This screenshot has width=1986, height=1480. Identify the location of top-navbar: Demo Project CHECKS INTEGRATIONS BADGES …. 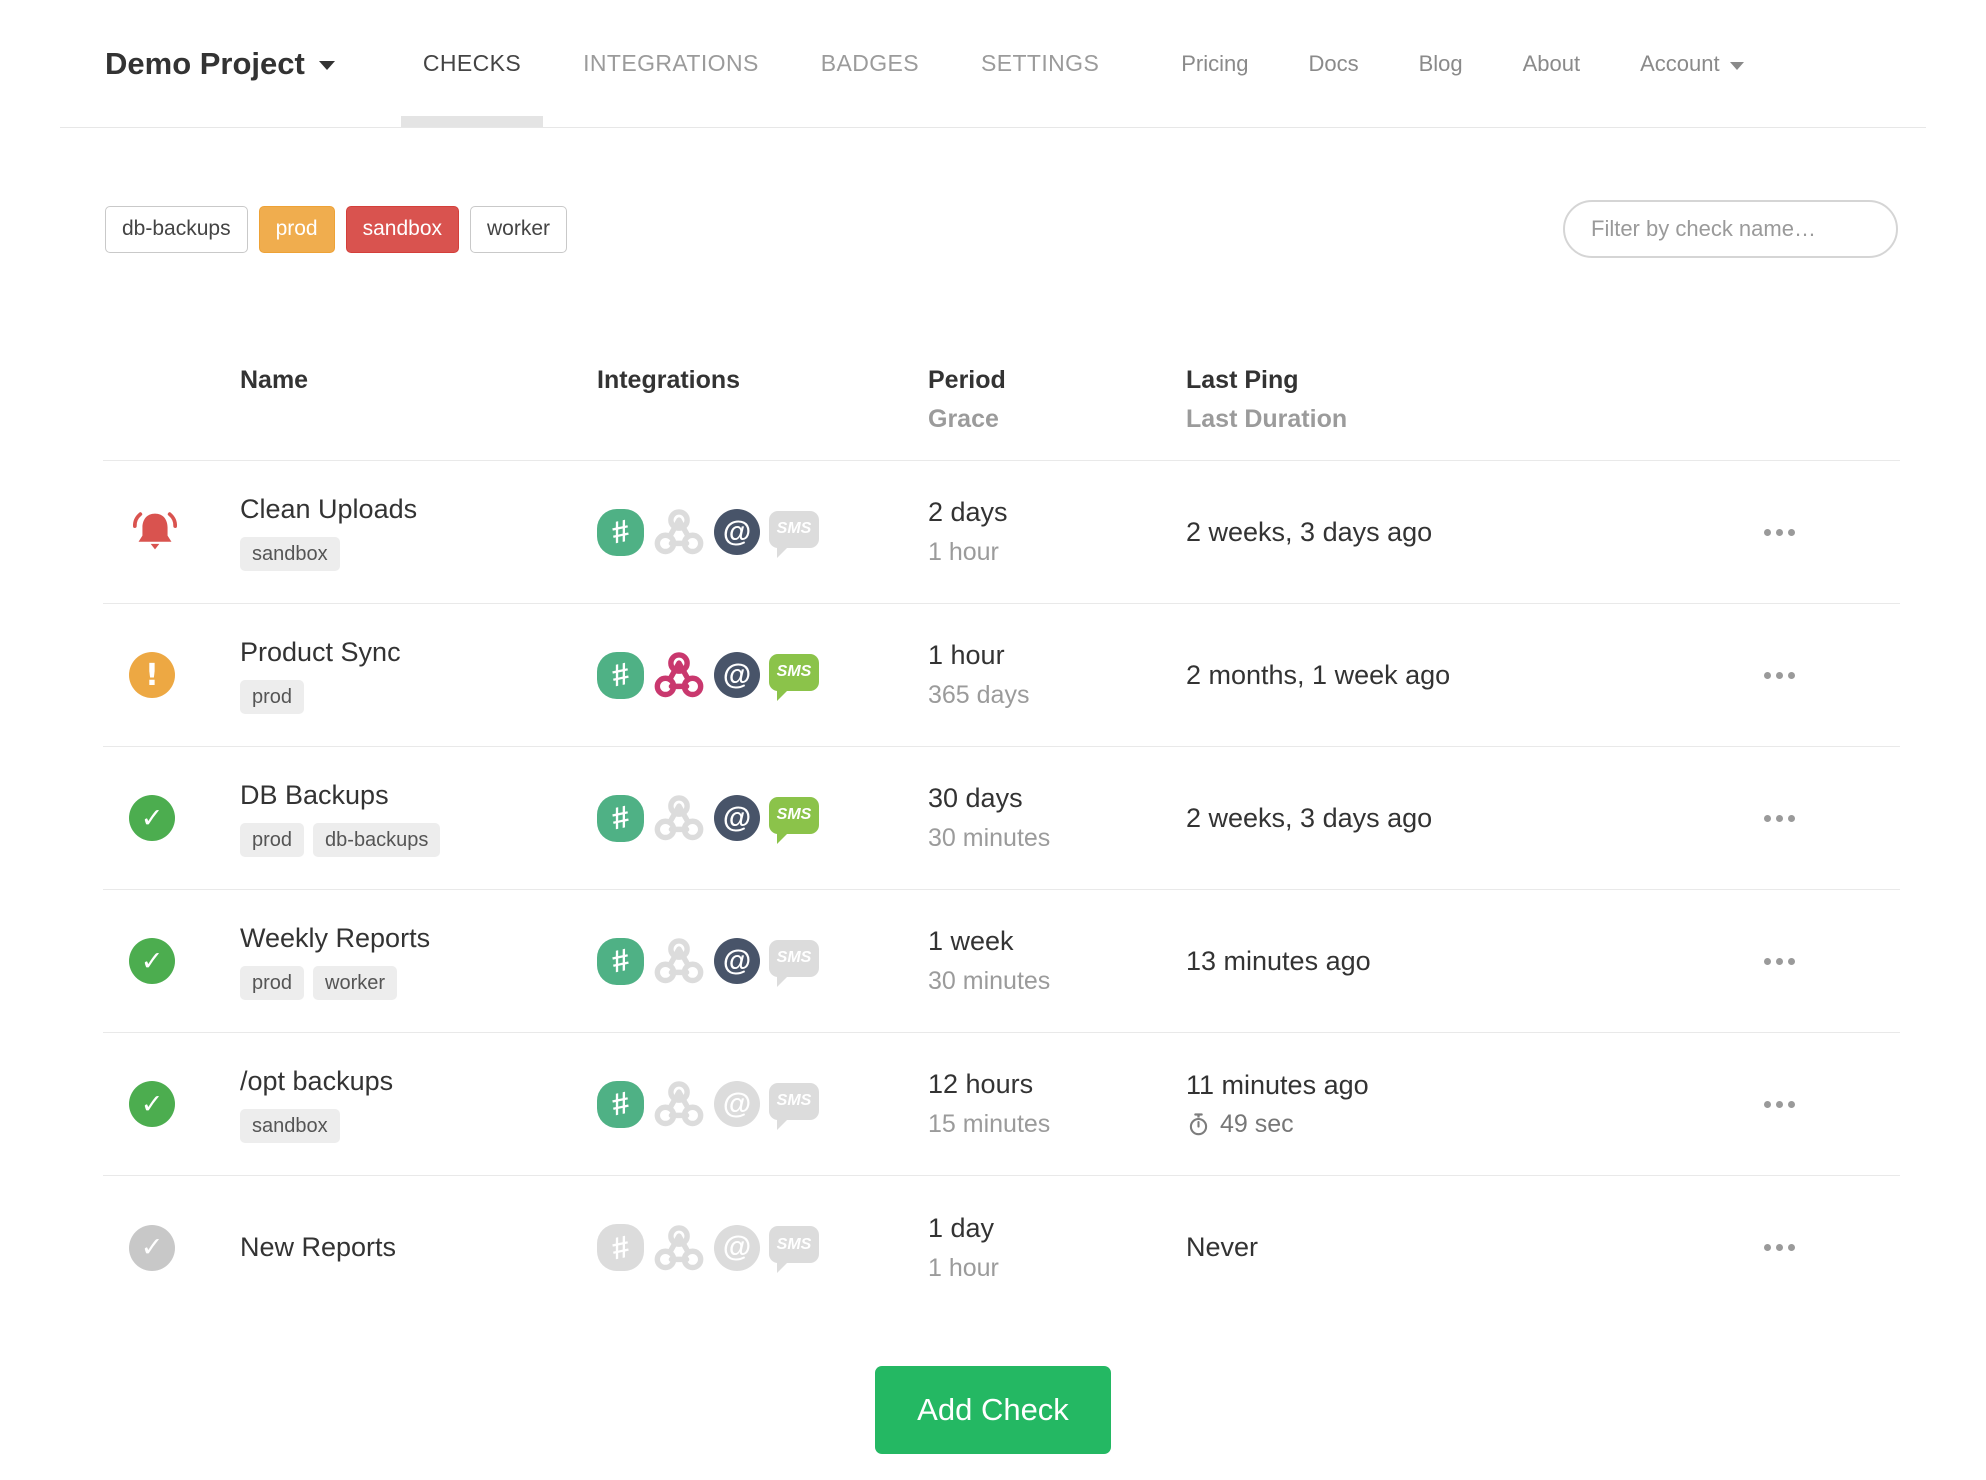
(993, 64).